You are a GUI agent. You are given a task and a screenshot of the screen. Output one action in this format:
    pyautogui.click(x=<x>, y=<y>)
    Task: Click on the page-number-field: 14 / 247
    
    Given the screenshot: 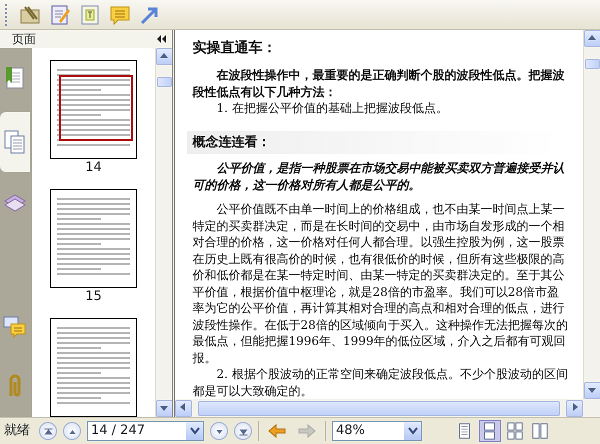 What is the action you would take?
    pyautogui.click(x=145, y=430)
    